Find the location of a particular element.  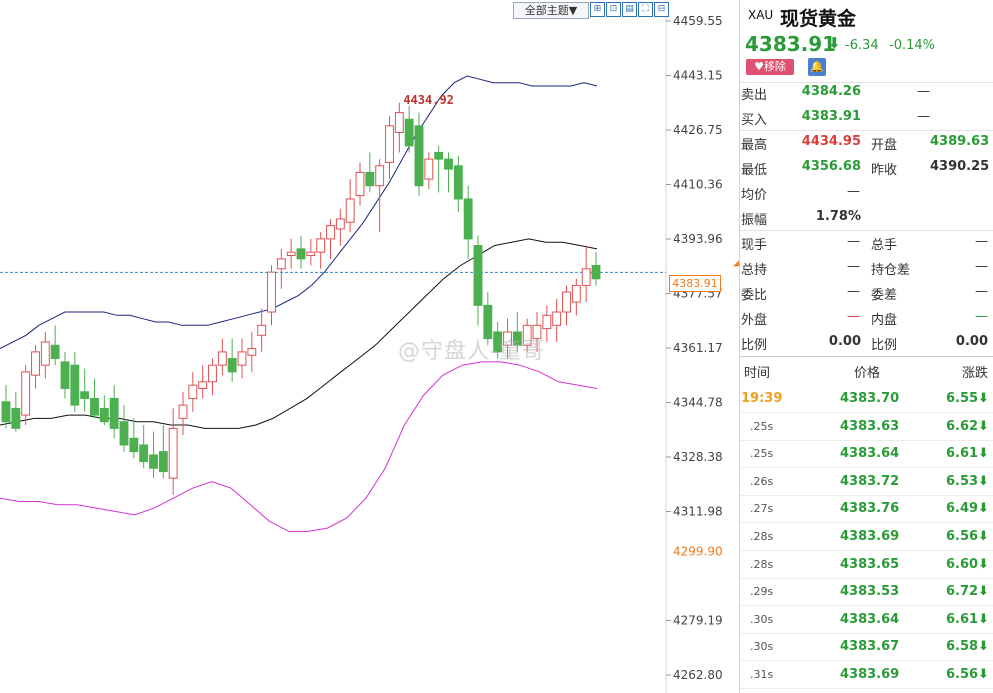

tick-row: .25s 4383.63 6.62 ⬇ is located at coordinates (866, 427).